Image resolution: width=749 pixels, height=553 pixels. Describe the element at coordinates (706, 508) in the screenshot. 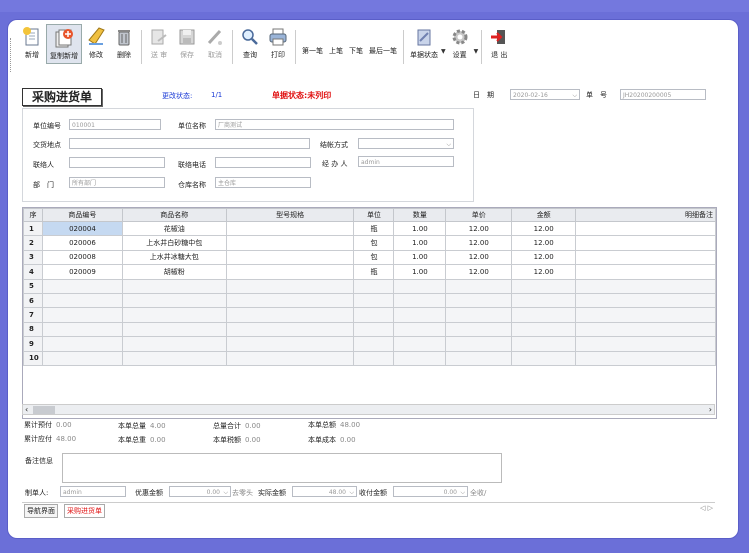

I see `tab-scroll-arrows-icon: ◁ ▷` at that location.